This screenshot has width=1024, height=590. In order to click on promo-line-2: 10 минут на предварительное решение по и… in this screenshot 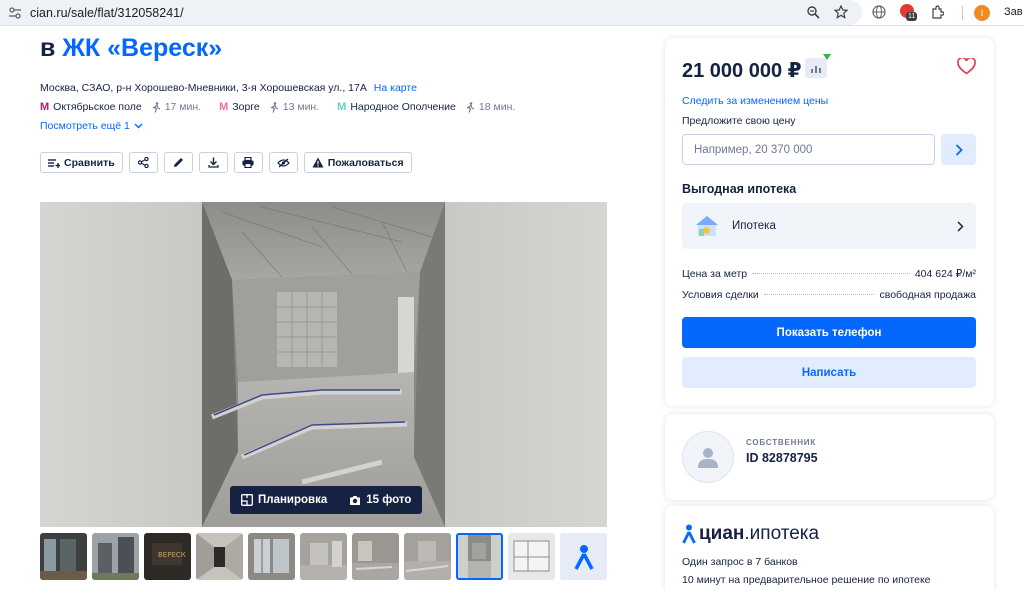, I will do `click(806, 580)`.